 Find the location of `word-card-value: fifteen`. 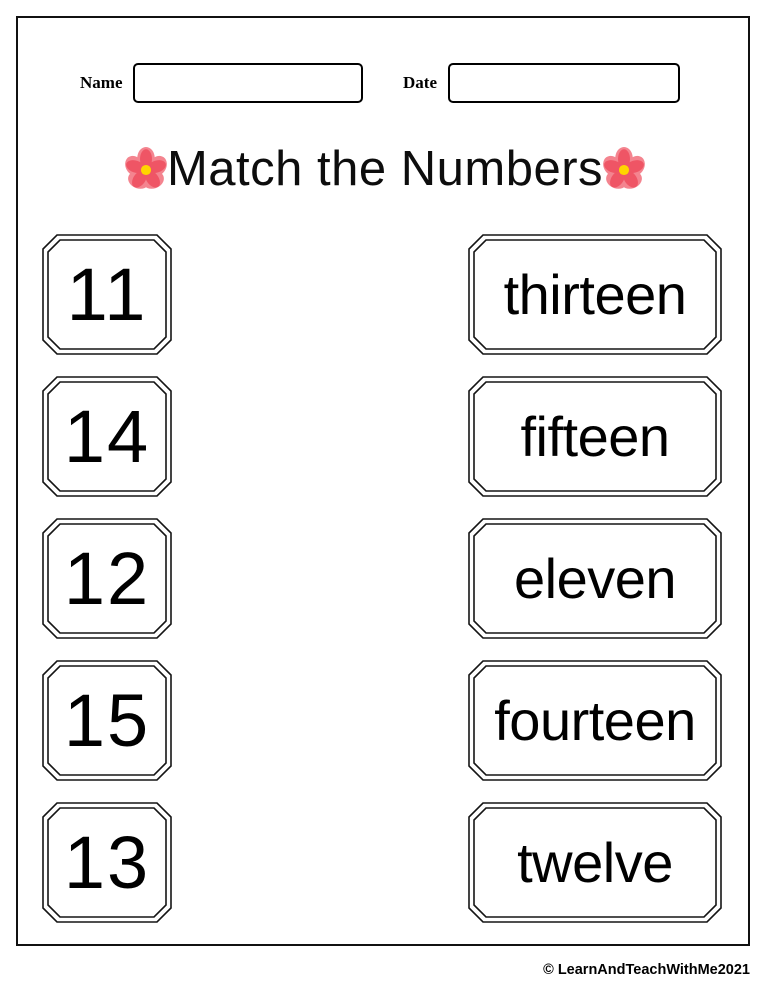

word-card-value: fifteen is located at coordinates (595, 436).